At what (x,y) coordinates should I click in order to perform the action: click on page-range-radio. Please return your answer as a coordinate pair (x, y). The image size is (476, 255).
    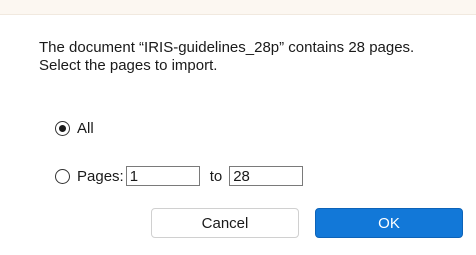
    Looking at the image, I should click on (62, 176).